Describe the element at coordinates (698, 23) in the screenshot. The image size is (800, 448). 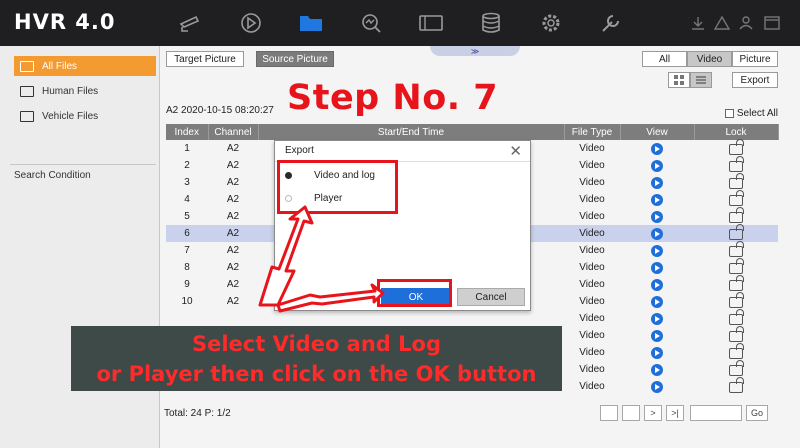
I see `download-icon` at that location.